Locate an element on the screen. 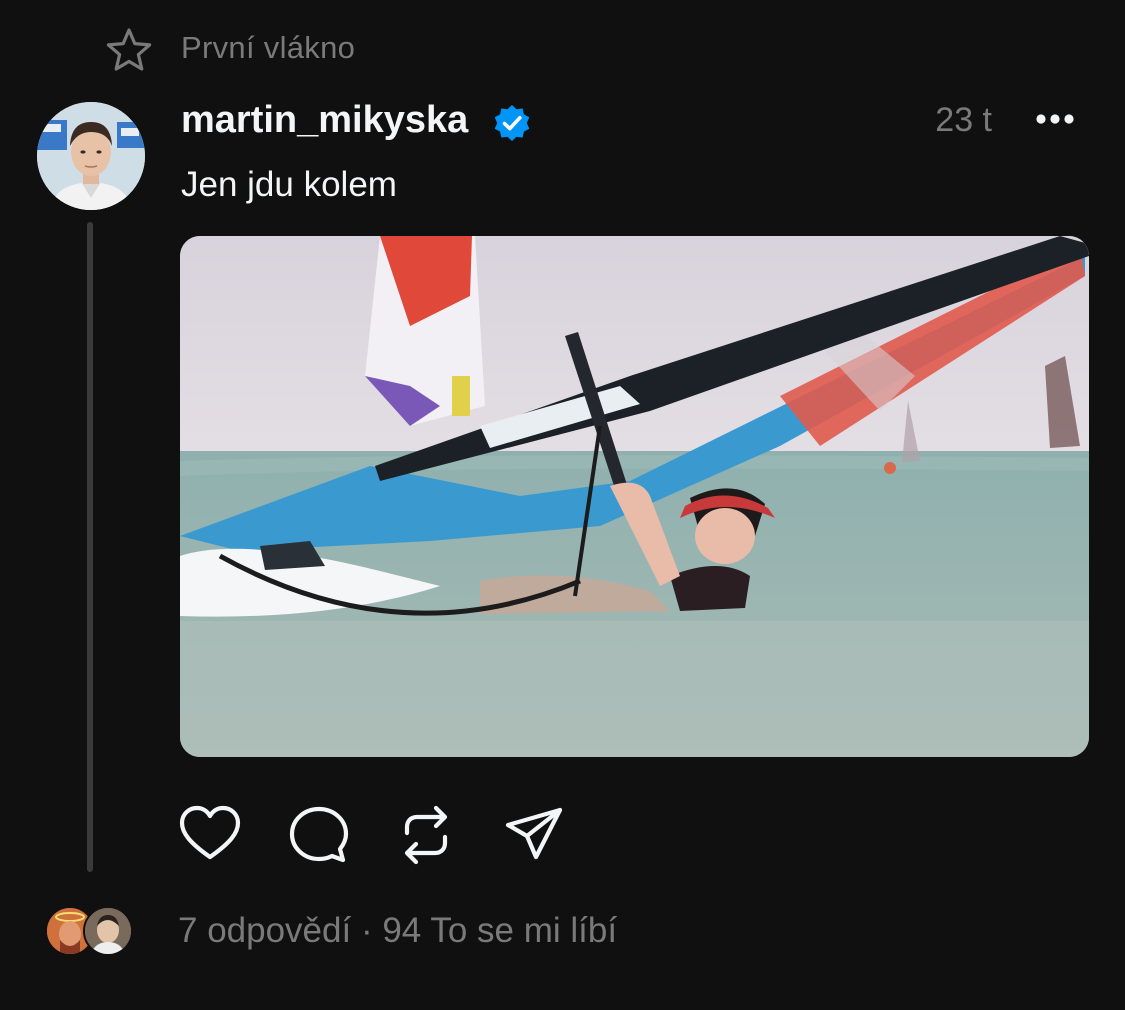 The width and height of the screenshot is (1125, 1010). ellipsis-icon is located at coordinates (1055, 119).